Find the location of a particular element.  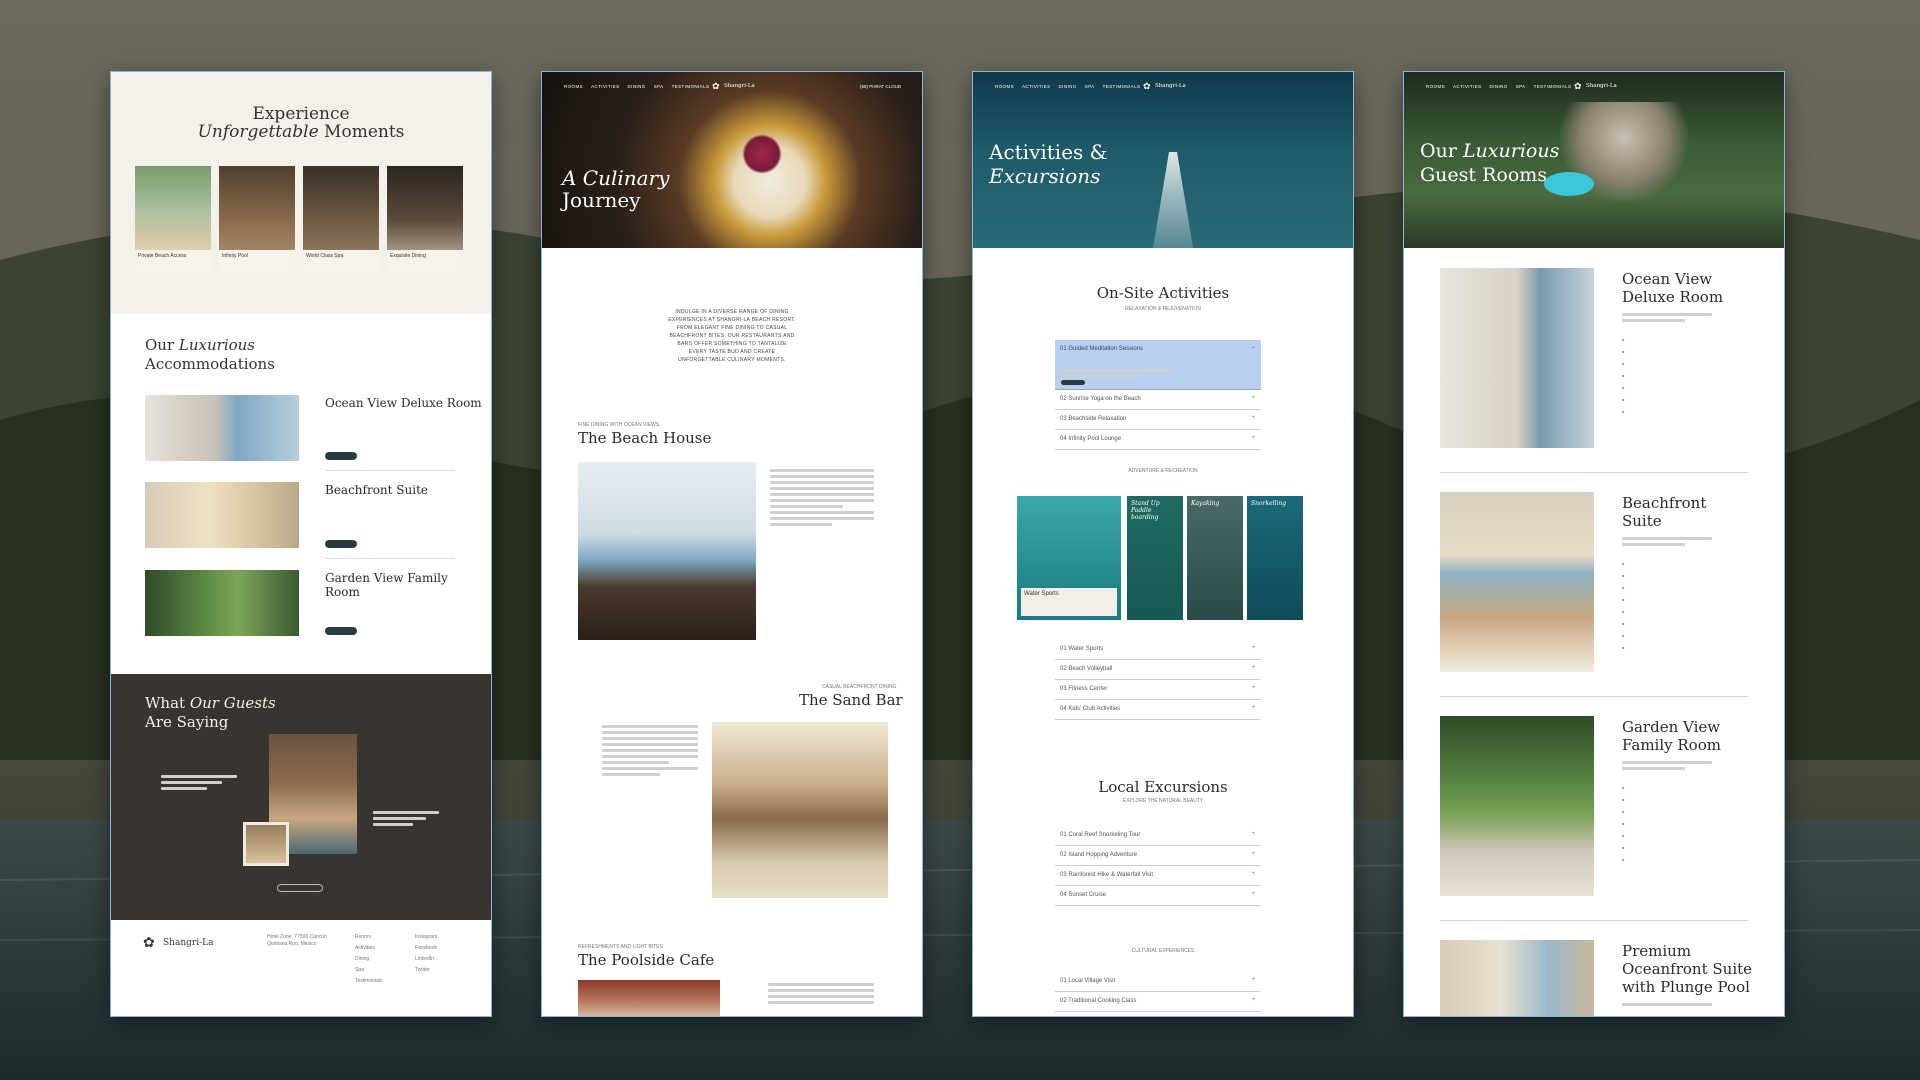

hero-title-italic: A Culinary is located at coordinates (616, 178).